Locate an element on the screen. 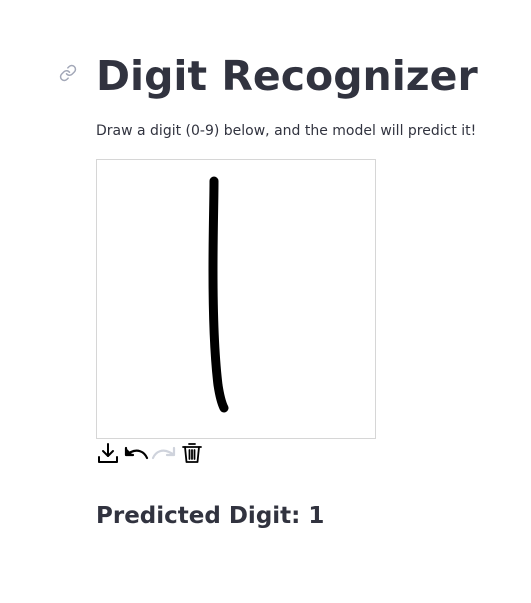 The height and width of the screenshot is (603, 531). undo-icon is located at coordinates (136, 455).